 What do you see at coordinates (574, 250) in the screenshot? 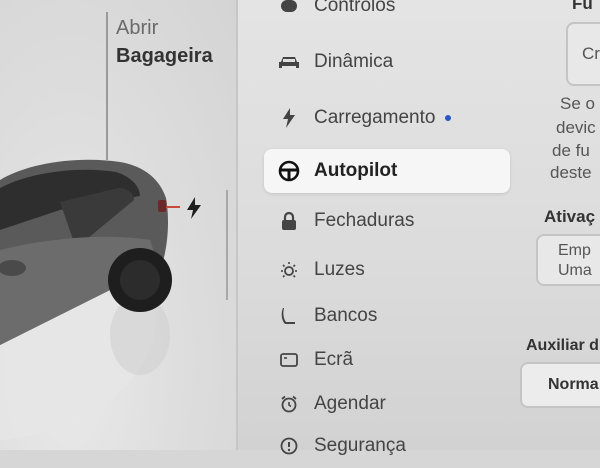
I see `activation-option-line-1: Emp` at bounding box center [574, 250].